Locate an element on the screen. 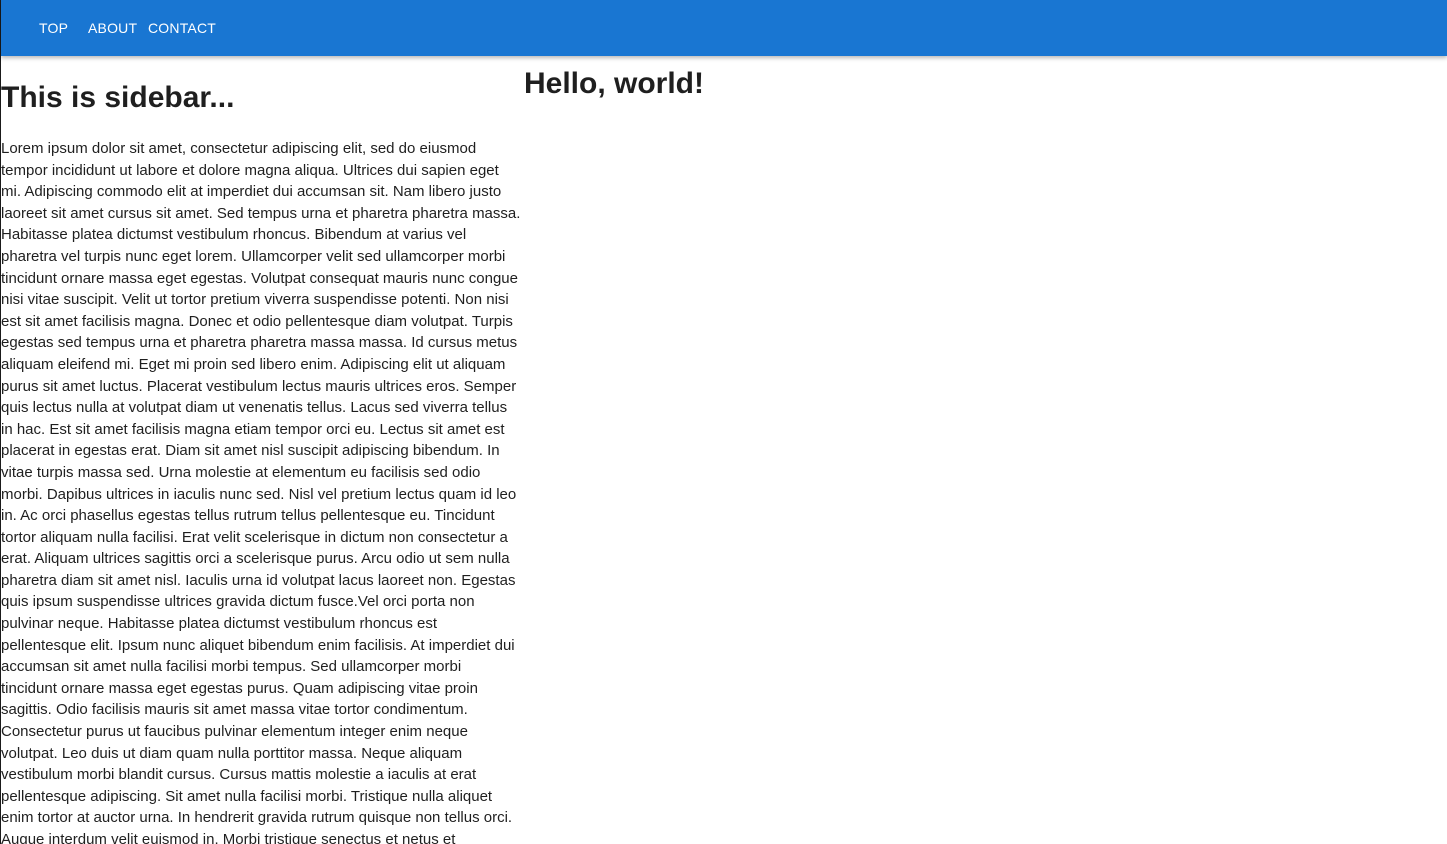 The width and height of the screenshot is (1447, 844). nav-link-top: TOP is located at coordinates (53, 28).